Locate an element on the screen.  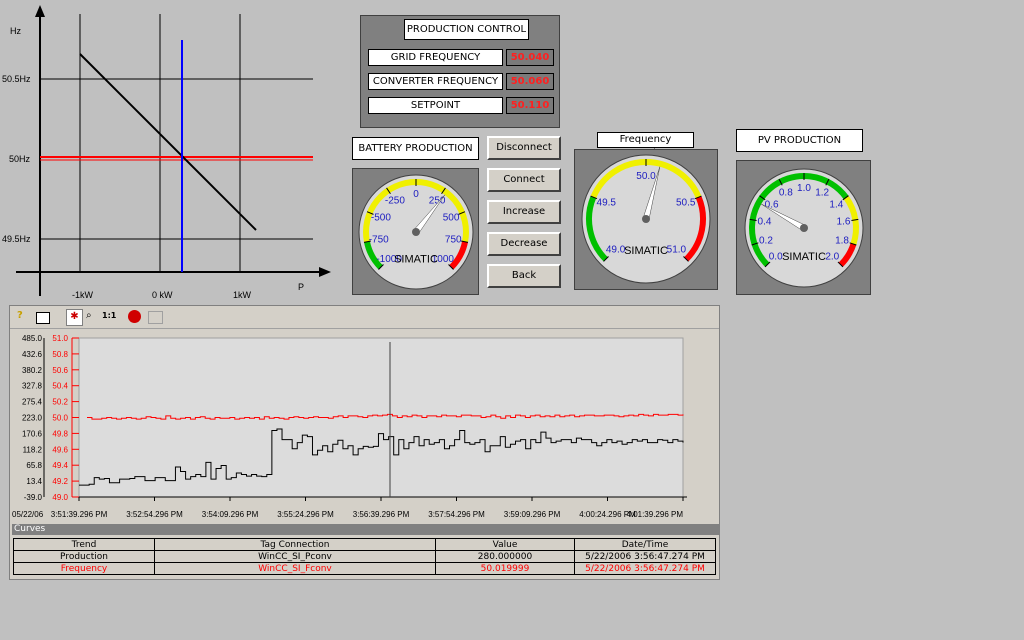
tag-name: WinCC_SI_Pconv is located at coordinates (295, 556).